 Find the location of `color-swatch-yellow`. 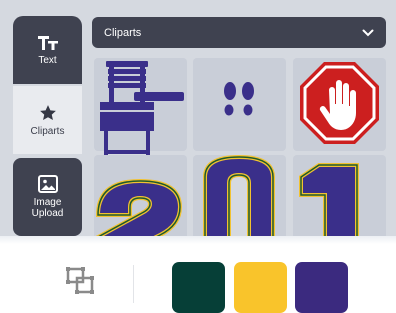

color-swatch-yellow is located at coordinates (260, 287).